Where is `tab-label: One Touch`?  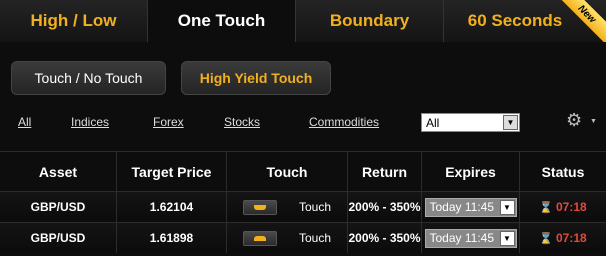
tab-label: One Touch is located at coordinates (221, 20).